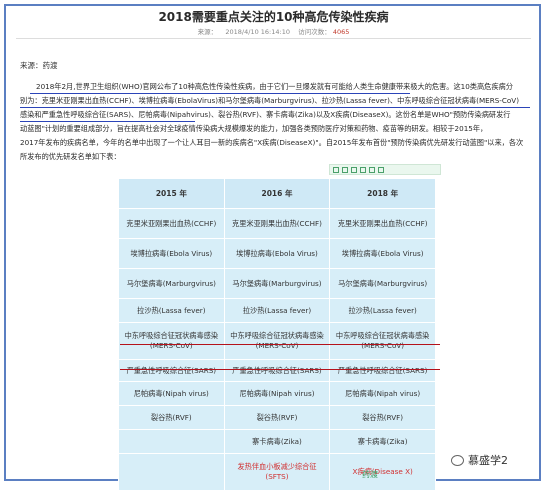 The width and height of the screenshot is (547, 491). What do you see at coordinates (385, 169) in the screenshot?
I see `share-toolbar` at bounding box center [385, 169].